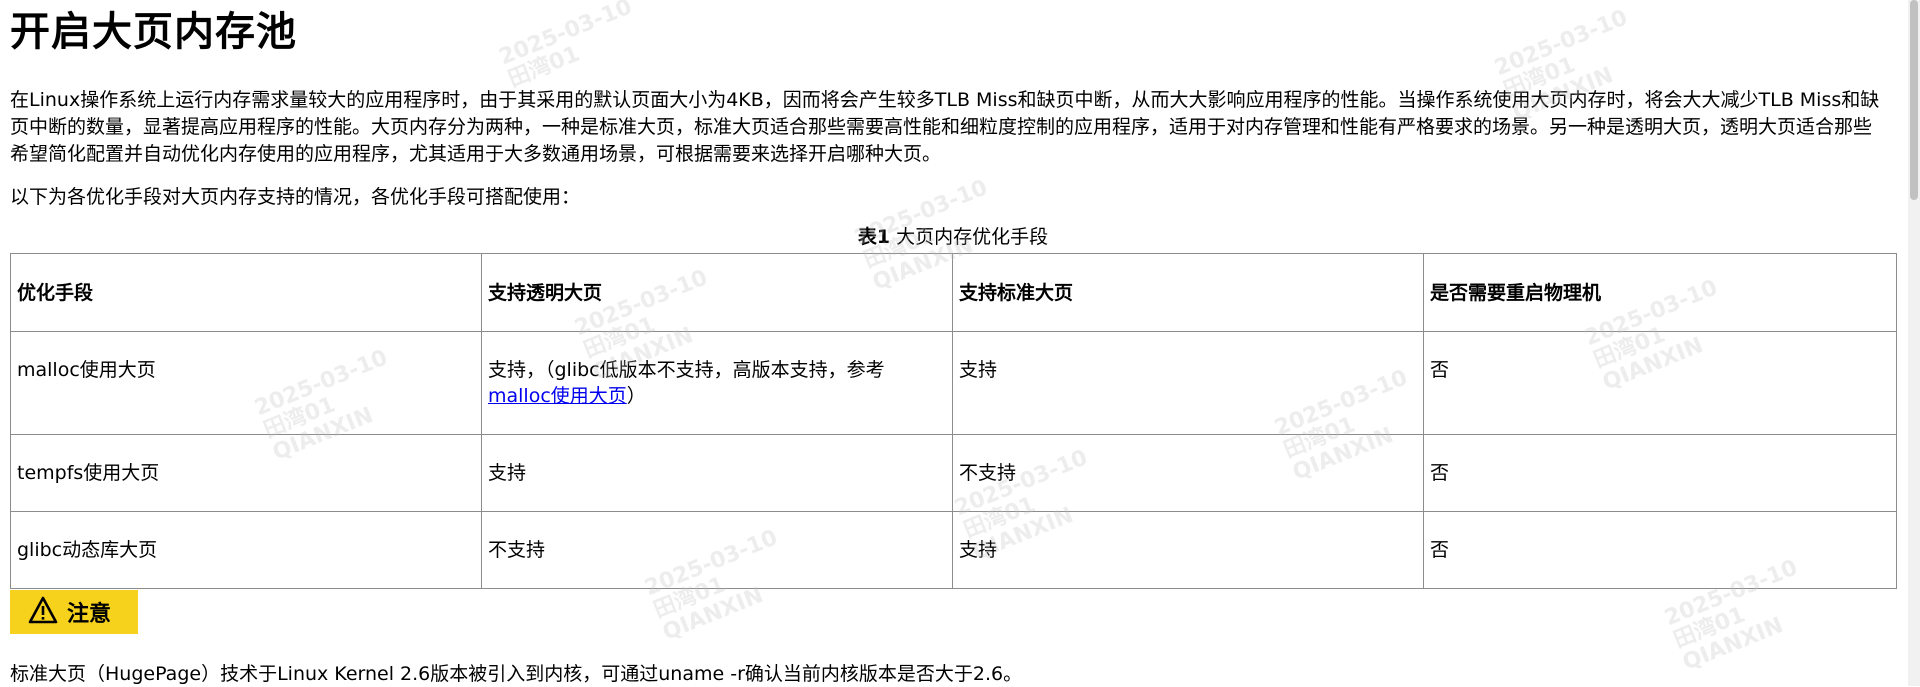  Describe the element at coordinates (1188, 473) in the screenshot. I see `cell-standard: 不支持` at that location.